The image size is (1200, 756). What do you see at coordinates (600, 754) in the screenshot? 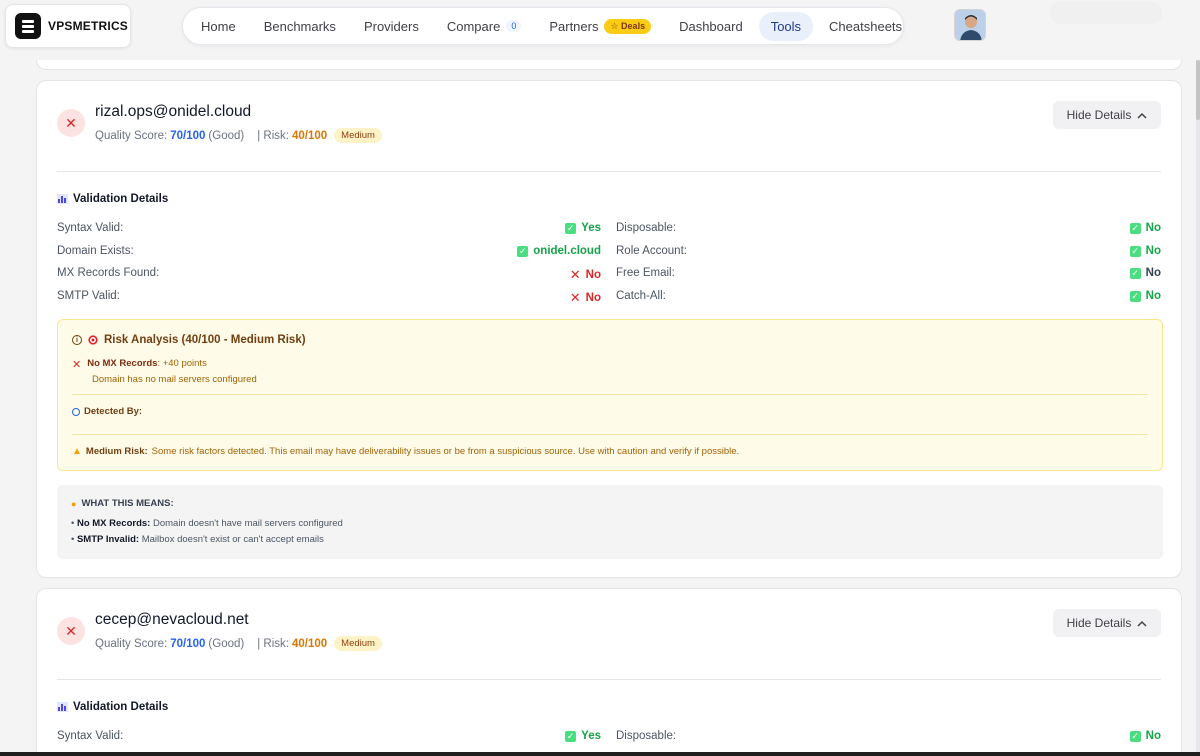
I see `window-bottom-edge` at bounding box center [600, 754].